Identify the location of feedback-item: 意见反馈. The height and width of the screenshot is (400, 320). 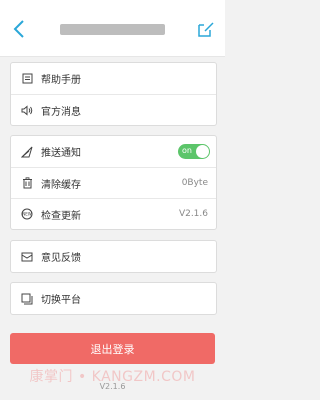
(113, 256).